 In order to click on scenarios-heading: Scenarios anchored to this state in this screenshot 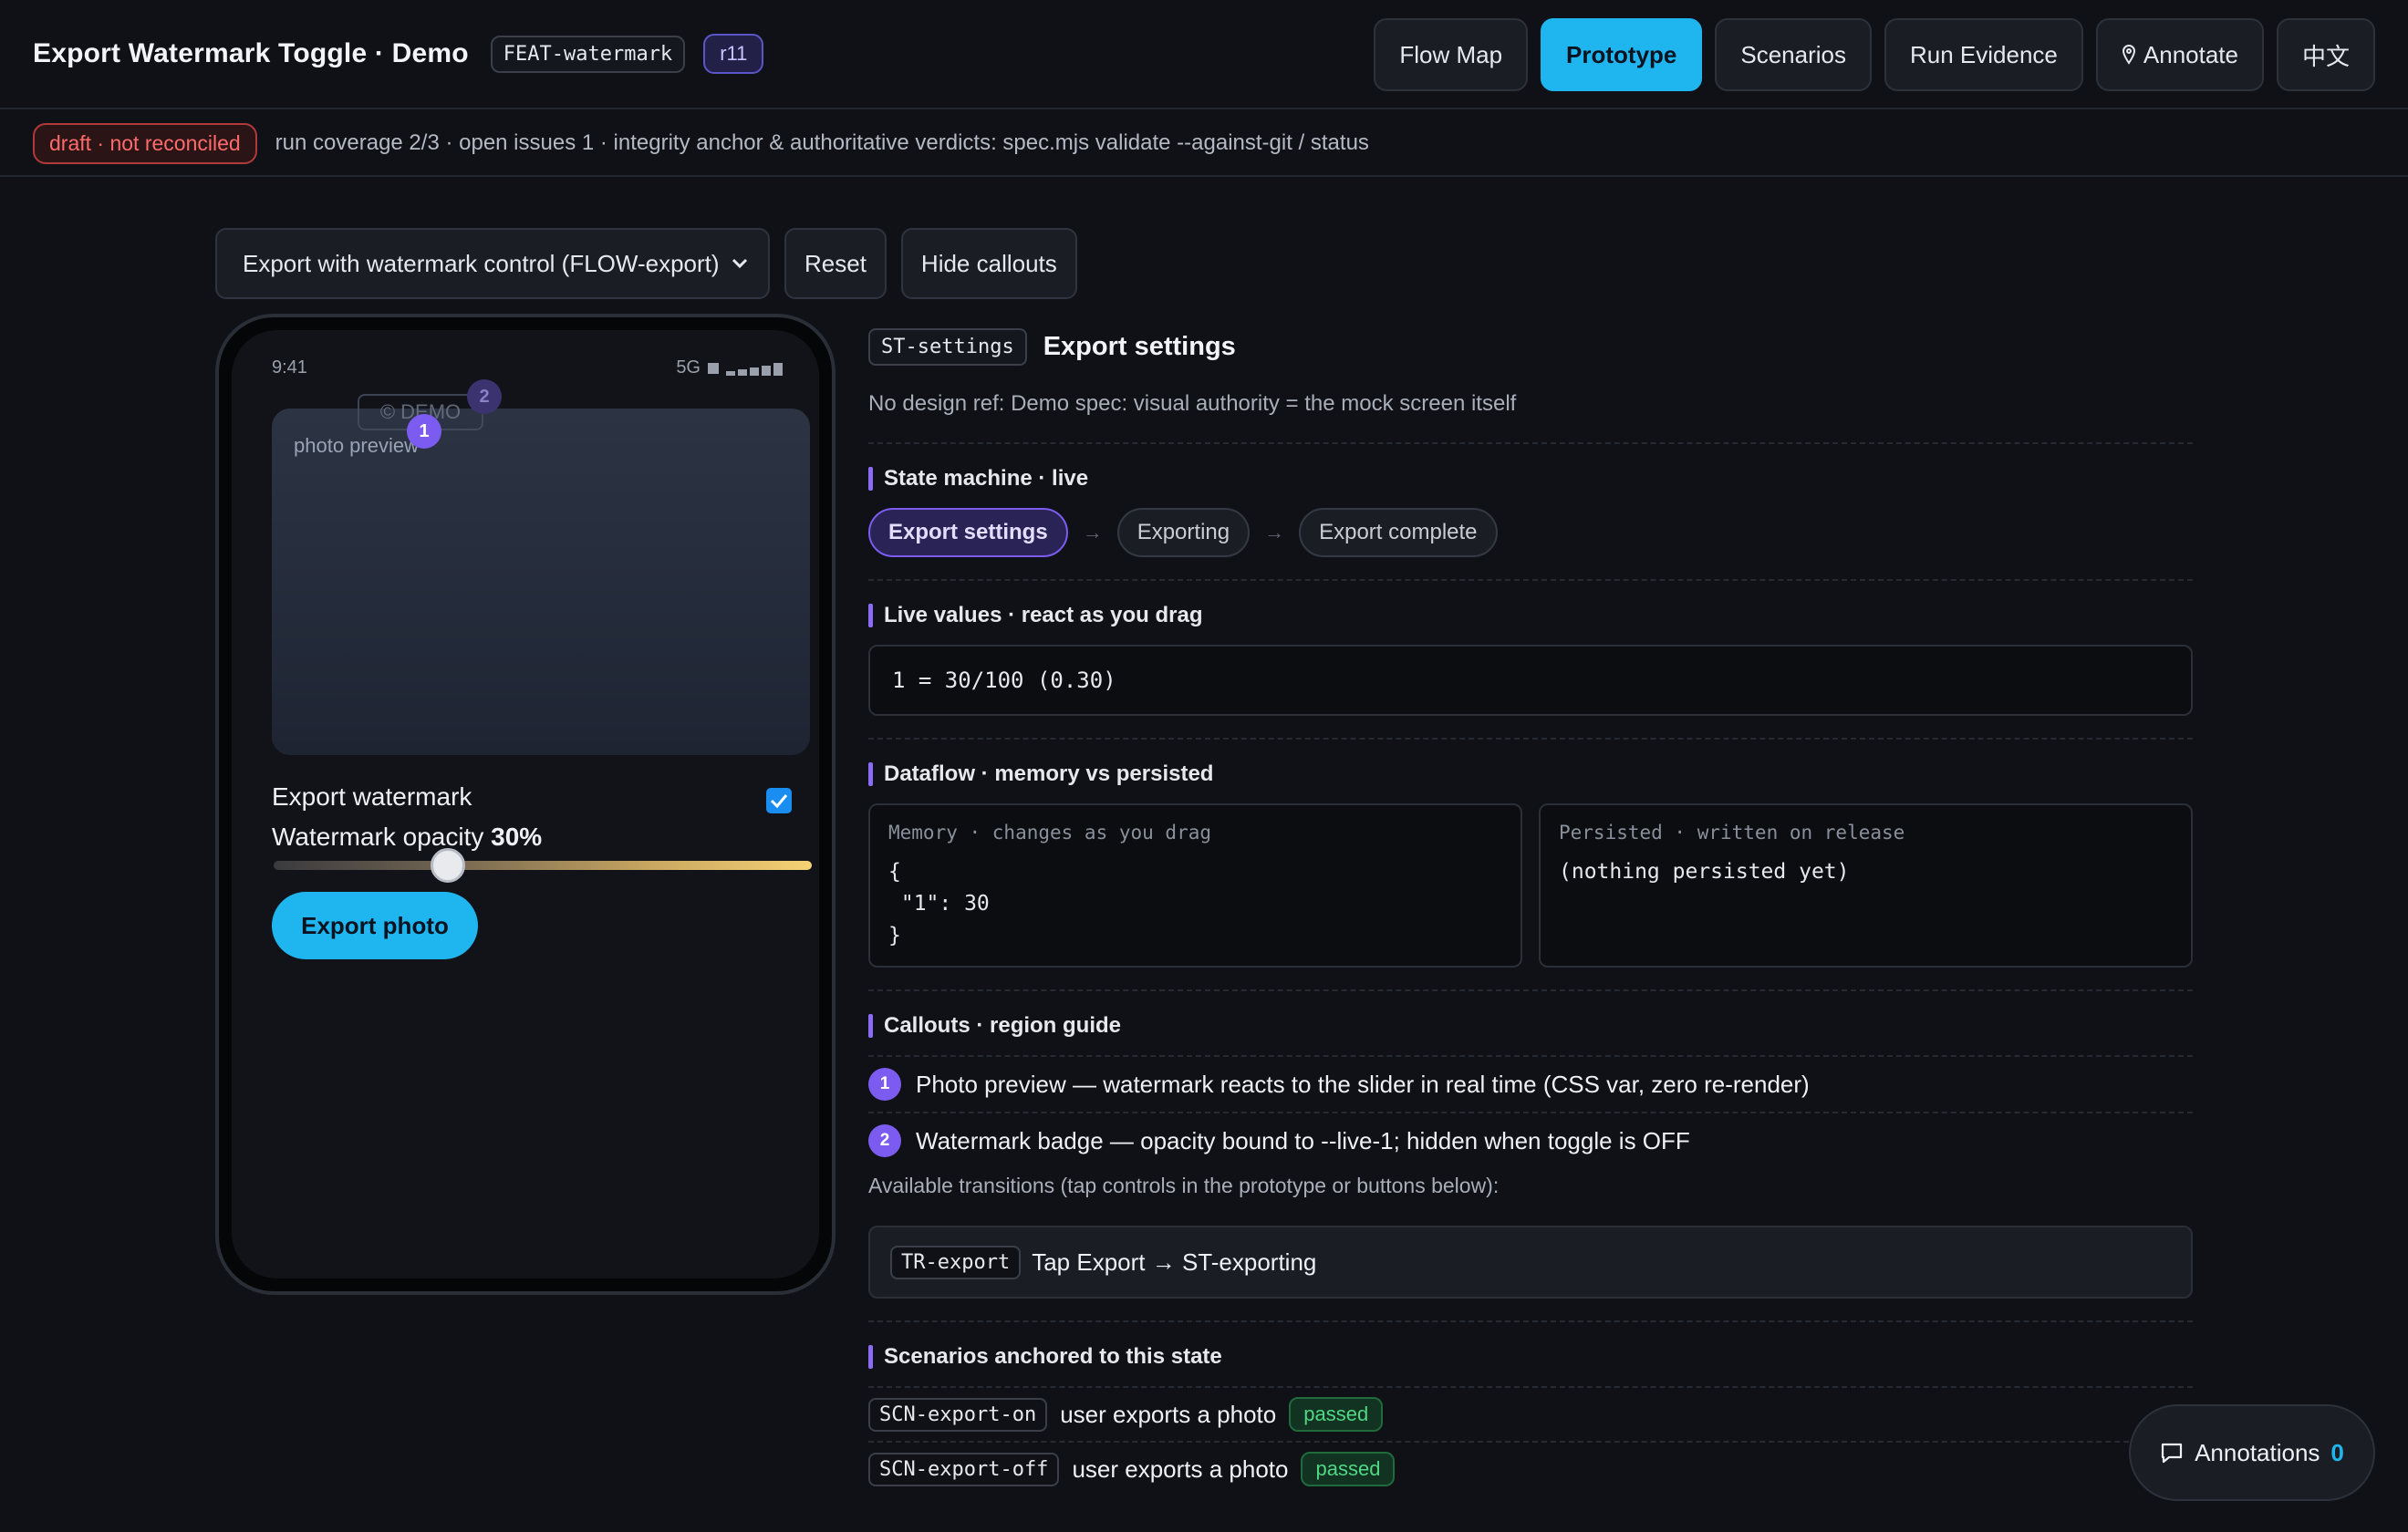, I will do `click(1530, 1357)`.